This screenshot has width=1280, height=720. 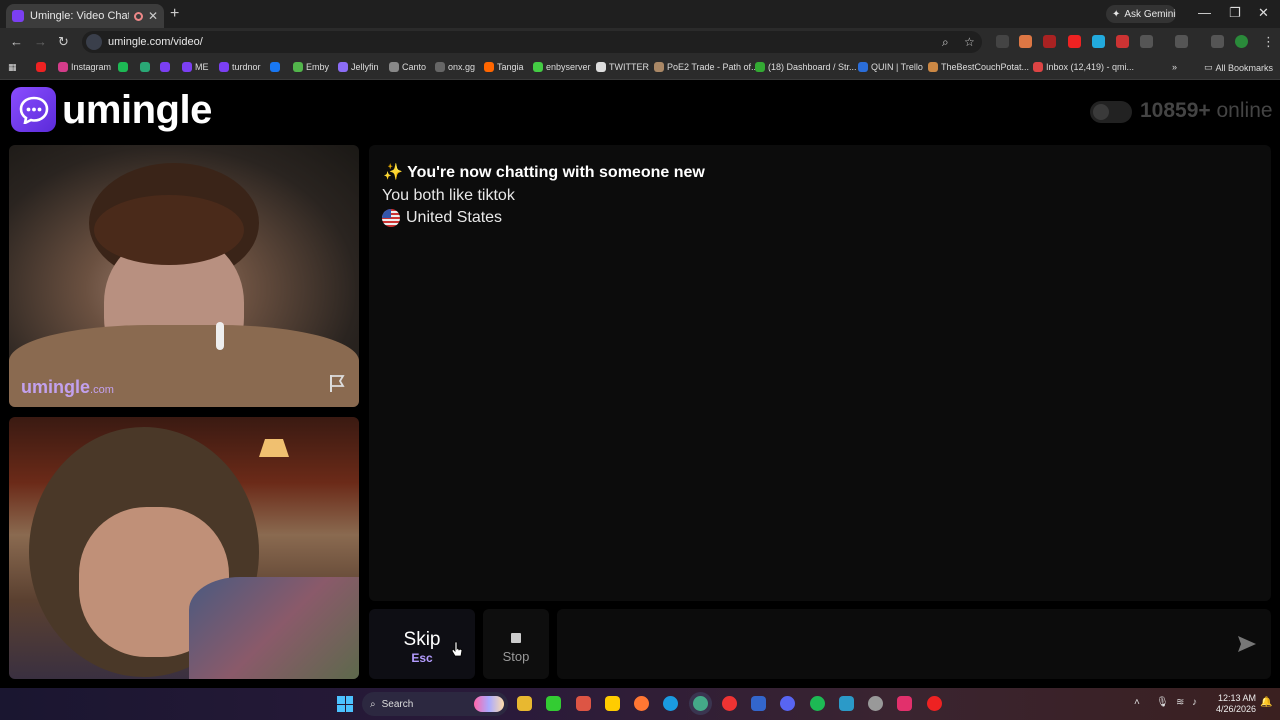 What do you see at coordinates (1146, 41) in the screenshot?
I see `extensions-puzzle-icon` at bounding box center [1146, 41].